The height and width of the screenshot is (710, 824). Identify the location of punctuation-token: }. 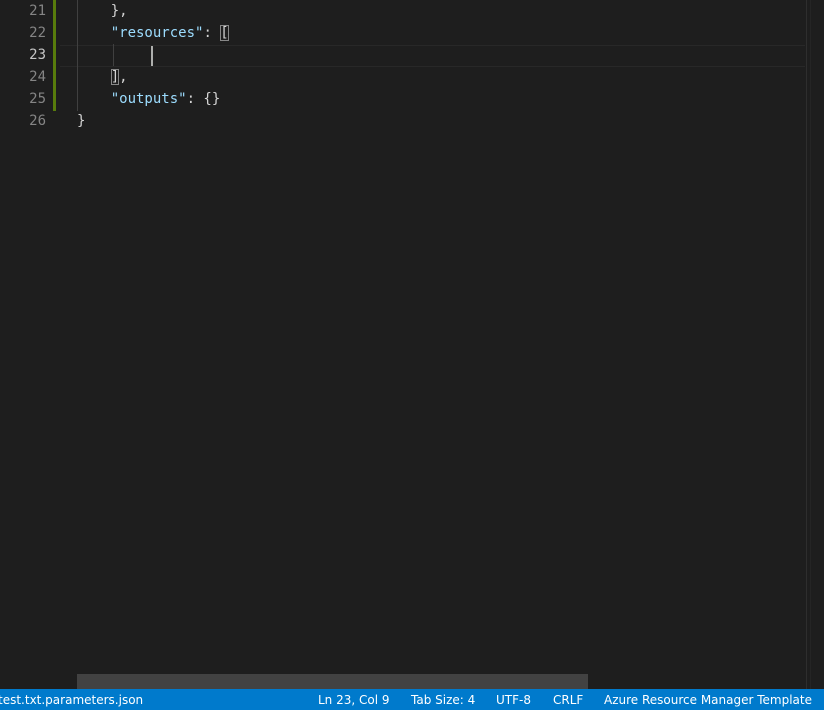
(81, 121).